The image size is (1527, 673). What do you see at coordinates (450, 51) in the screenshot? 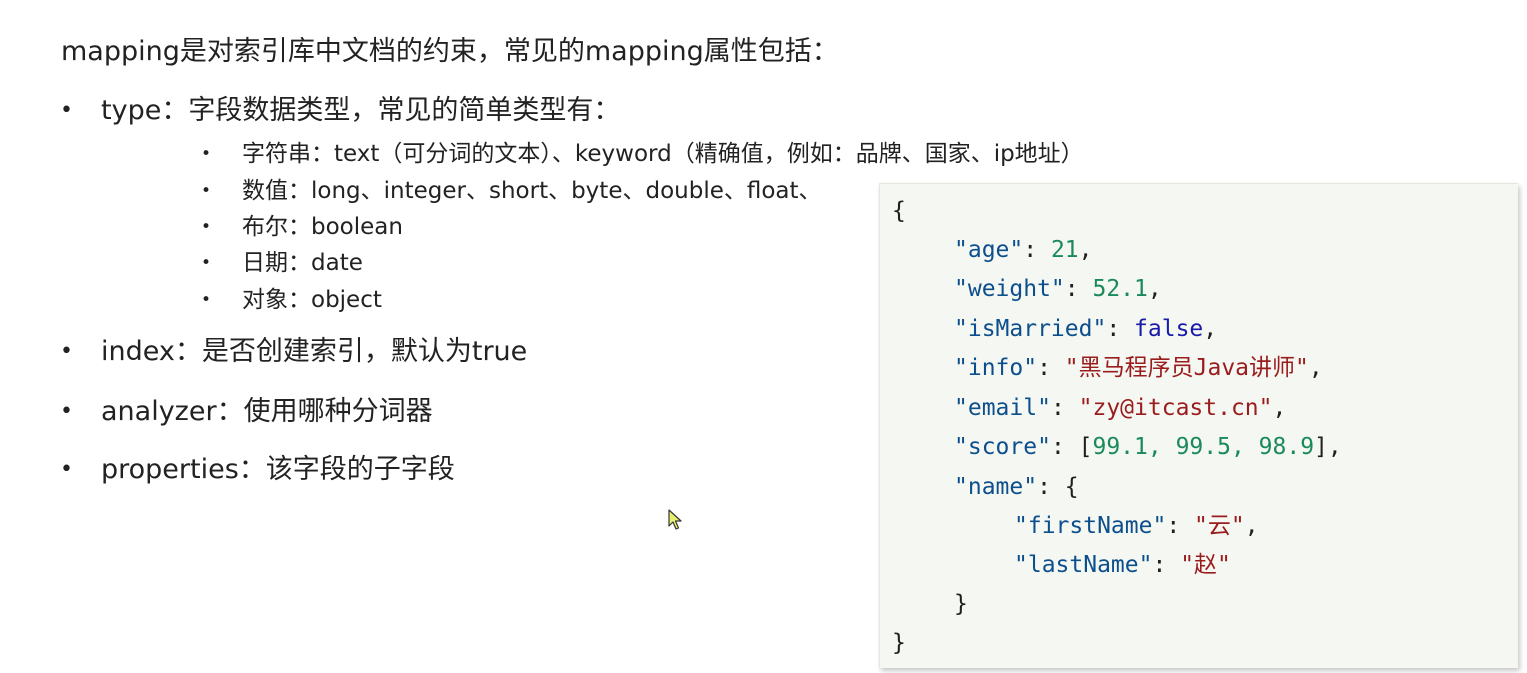
I see `intro-text: mapping是对索引库中文档的约束，常见的mapping属性包括：` at bounding box center [450, 51].